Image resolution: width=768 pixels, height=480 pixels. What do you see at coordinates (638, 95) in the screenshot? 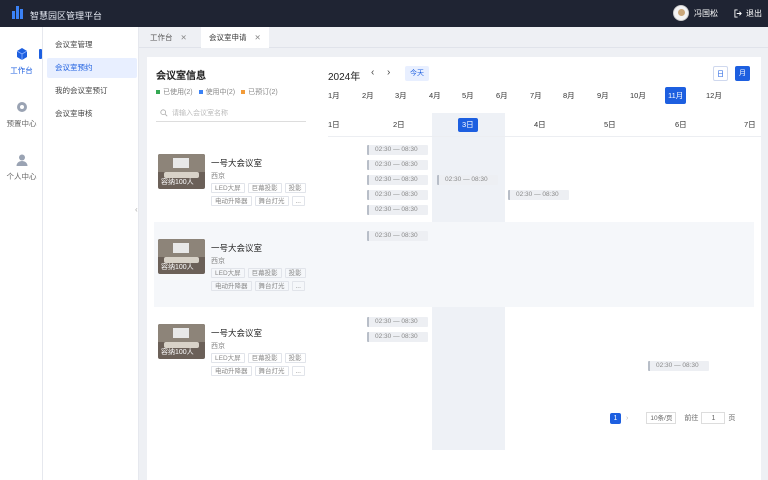
I see `month-10: 10月` at bounding box center [638, 95].